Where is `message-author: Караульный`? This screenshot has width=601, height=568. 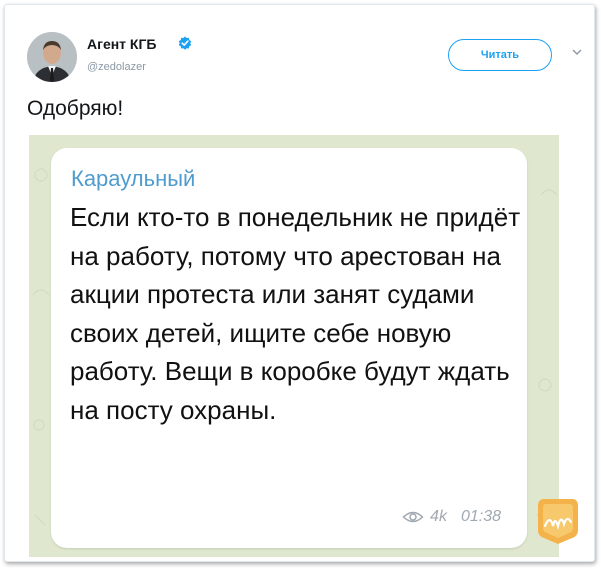 message-author: Караульный is located at coordinates (133, 179).